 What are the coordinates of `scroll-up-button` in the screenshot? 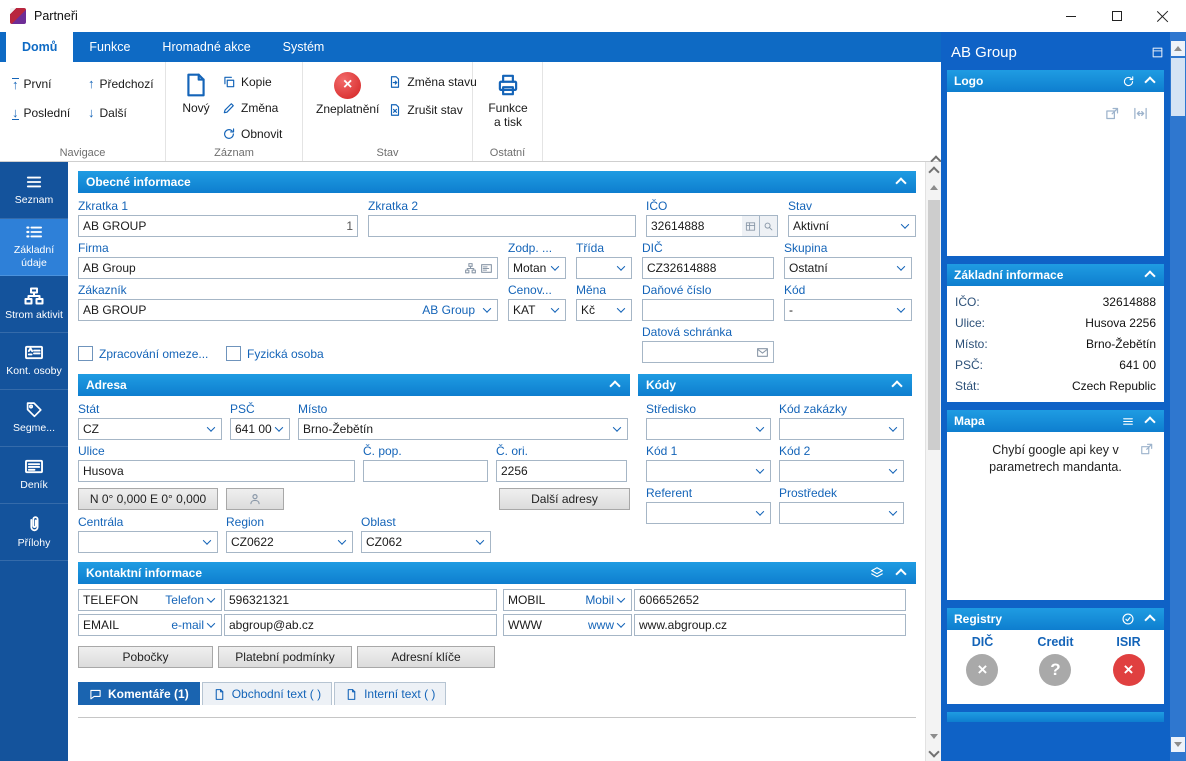 It's located at (934, 187).